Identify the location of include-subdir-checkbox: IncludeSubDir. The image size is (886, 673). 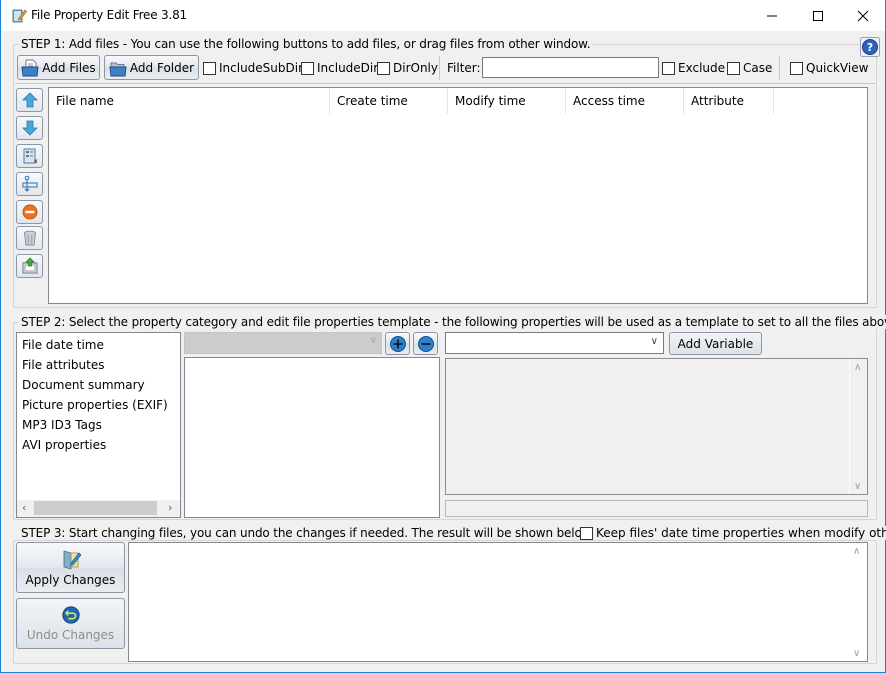
(253, 68).